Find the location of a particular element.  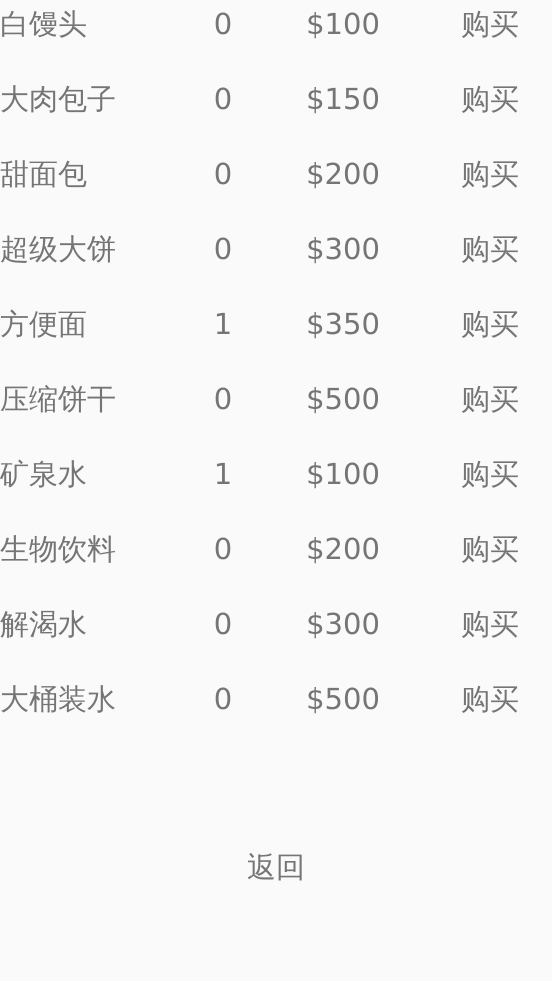

item-name: 大肉包子 is located at coordinates (58, 99).